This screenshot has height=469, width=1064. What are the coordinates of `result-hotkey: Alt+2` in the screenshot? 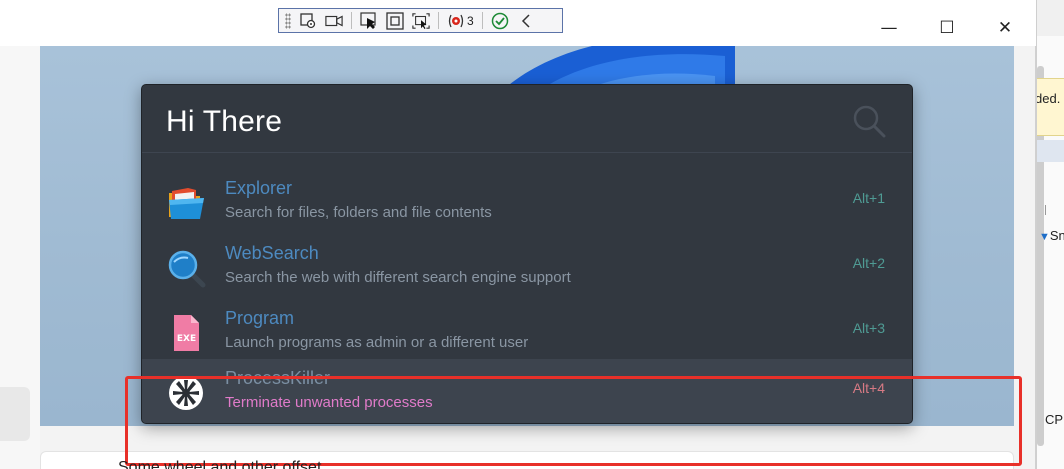 It's located at (868, 263).